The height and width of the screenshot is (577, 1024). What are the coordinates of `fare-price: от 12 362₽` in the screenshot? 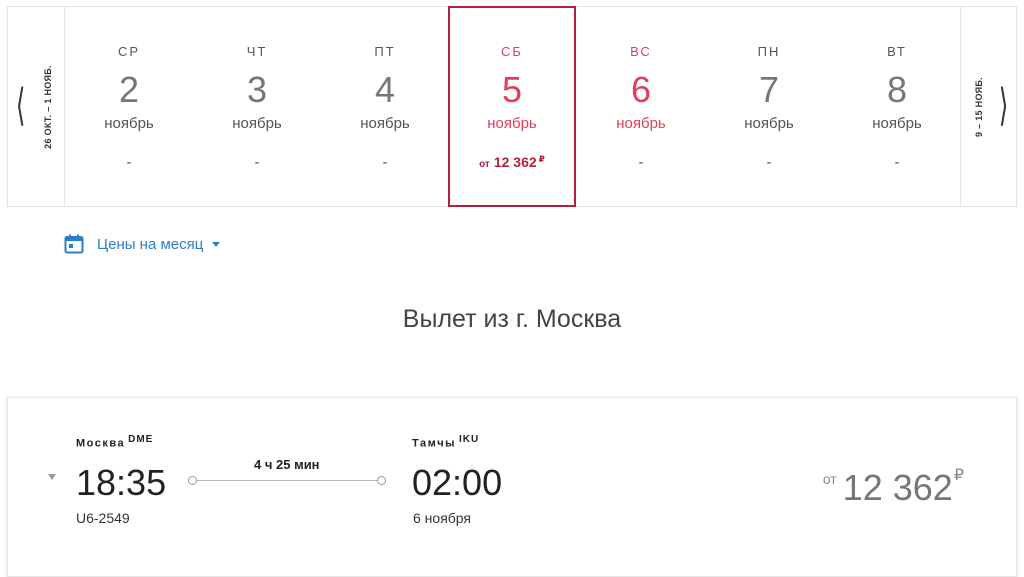 It's located at (893, 488).